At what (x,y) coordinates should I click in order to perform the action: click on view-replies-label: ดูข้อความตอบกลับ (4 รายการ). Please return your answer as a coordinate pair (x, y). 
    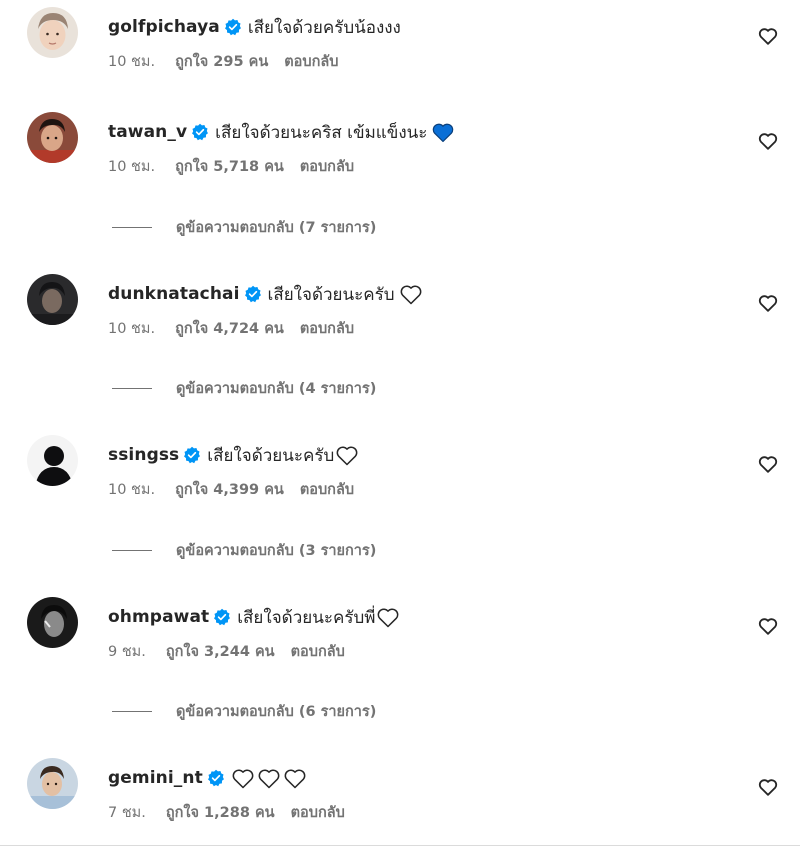
    Looking at the image, I should click on (276, 389).